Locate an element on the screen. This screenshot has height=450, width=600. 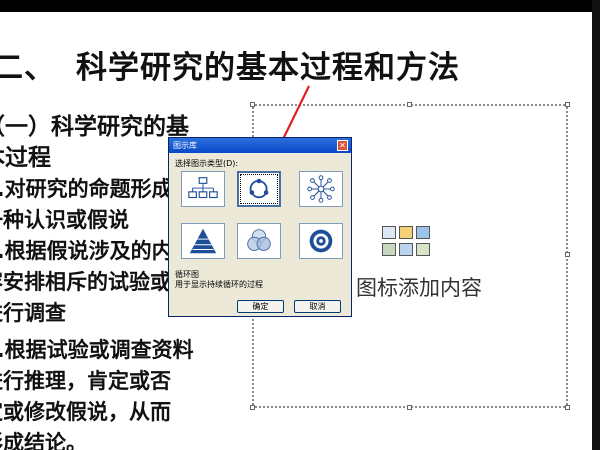
insert-media-icon is located at coordinates (423, 249).